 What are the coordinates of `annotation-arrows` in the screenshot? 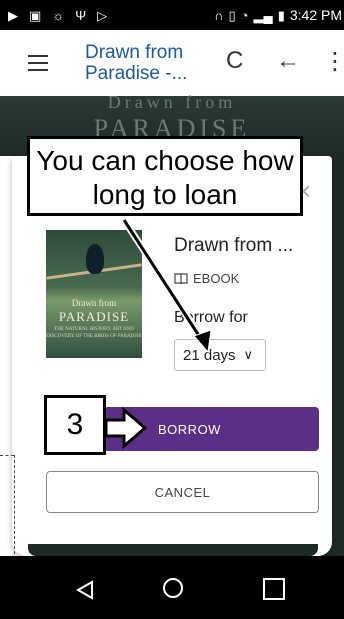 It's located at (158, 334).